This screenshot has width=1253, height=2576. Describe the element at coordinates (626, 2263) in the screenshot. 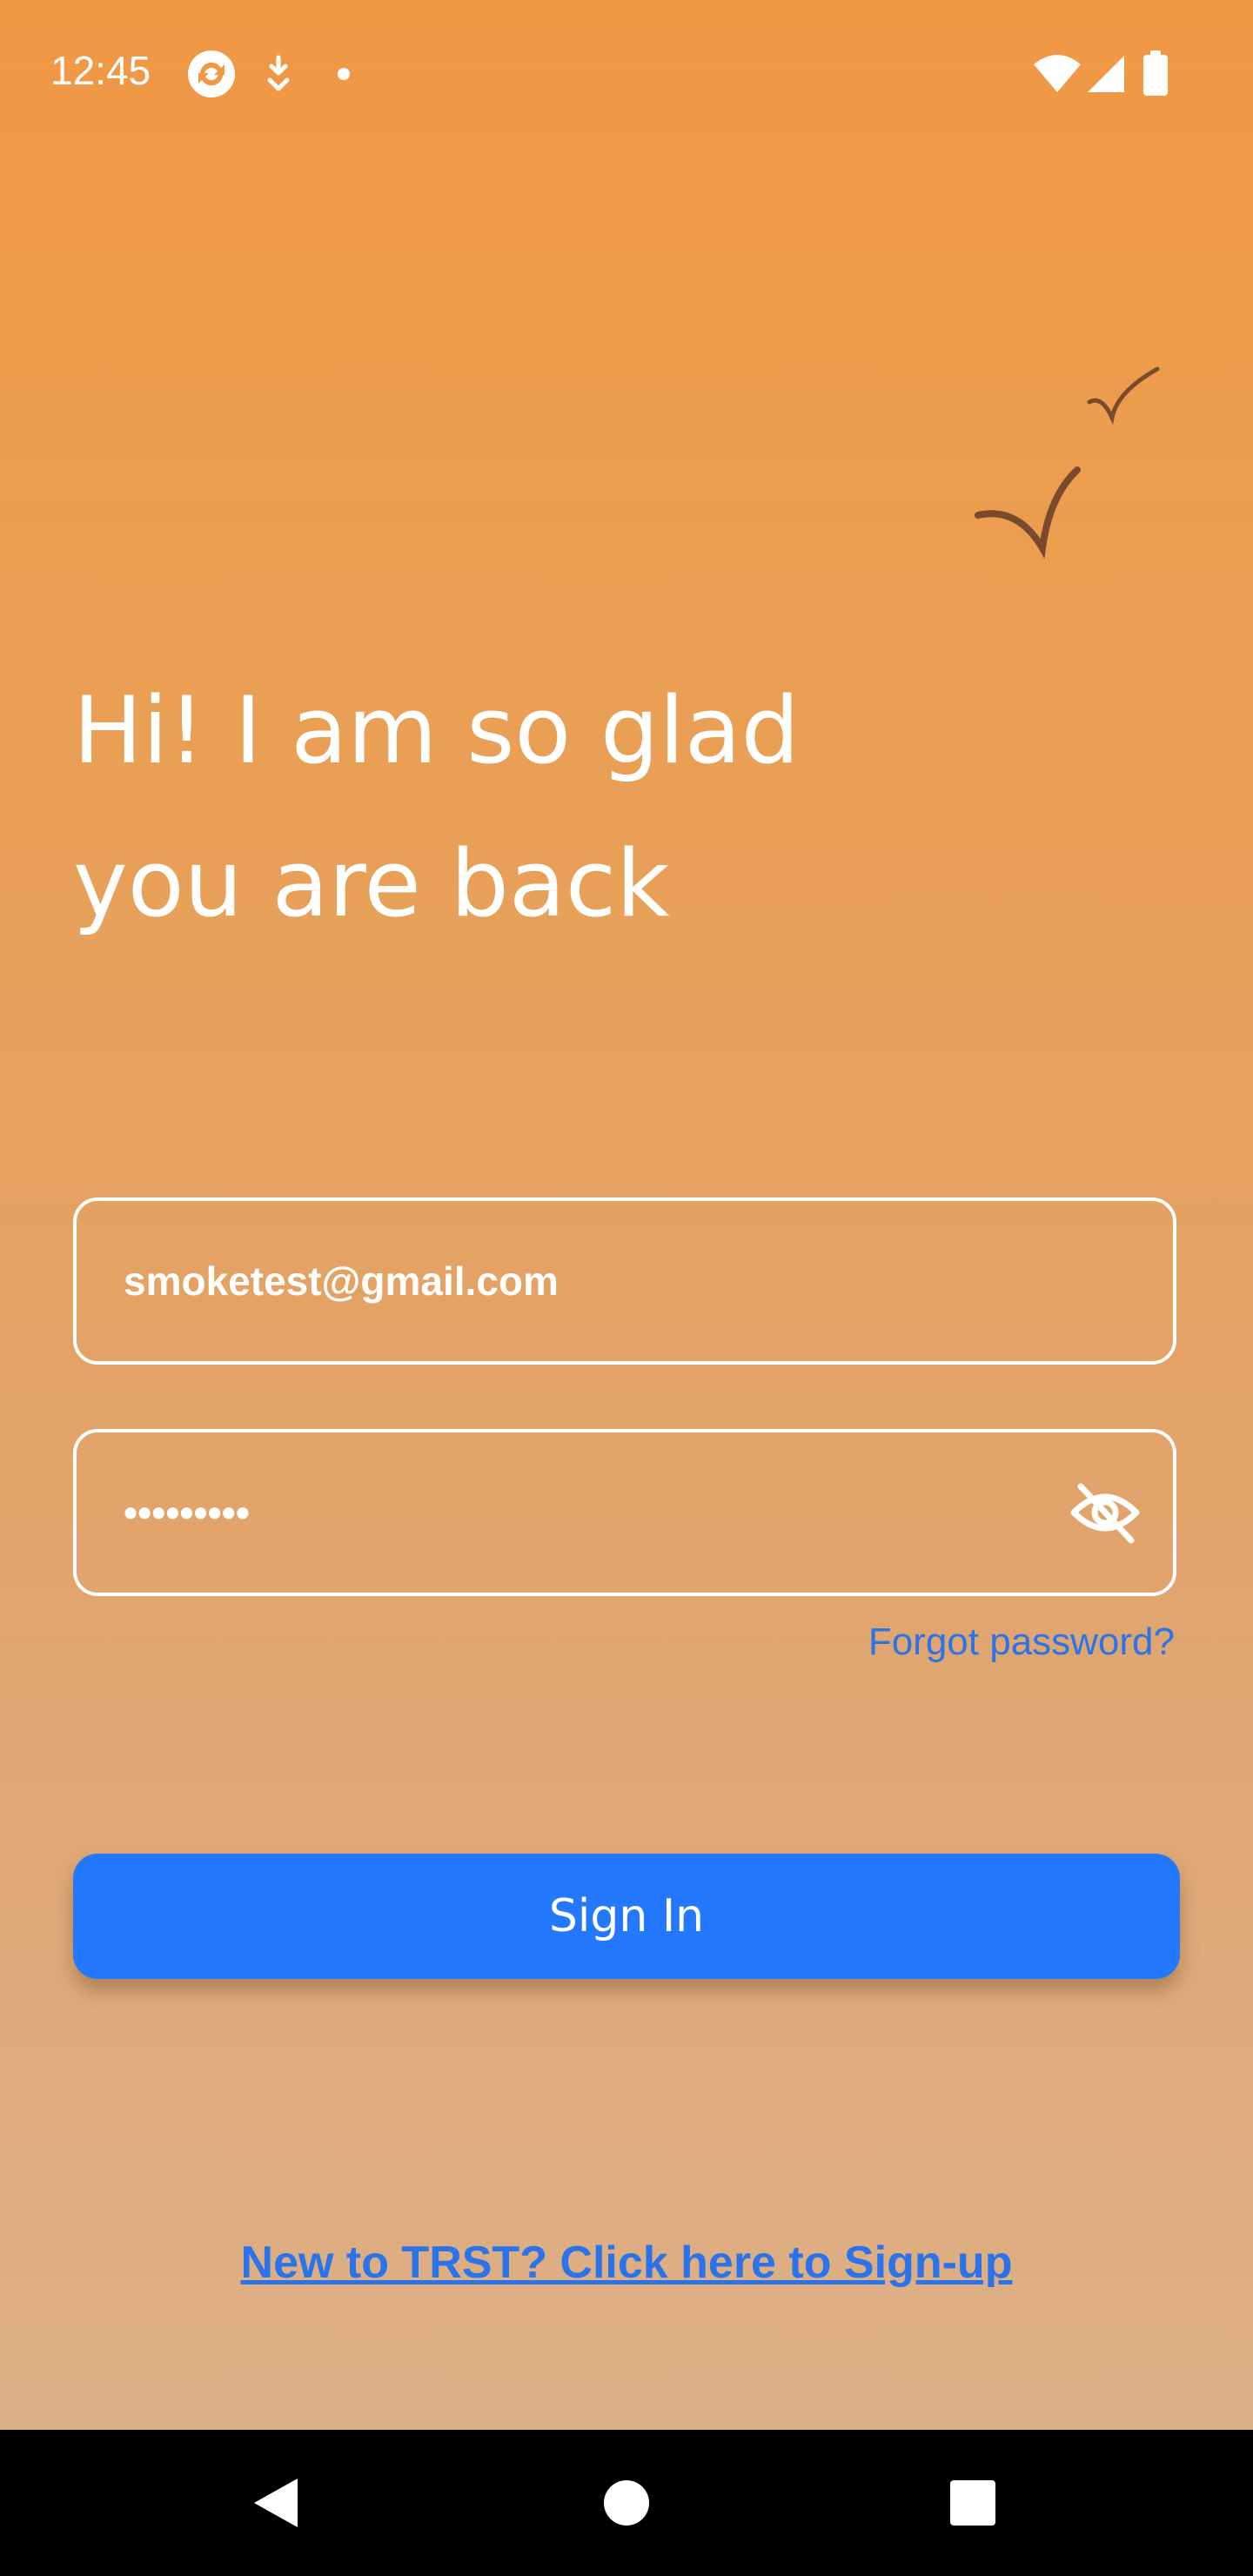

I see `sign-up-link: New to TRST? Click here to Sign-up` at that location.